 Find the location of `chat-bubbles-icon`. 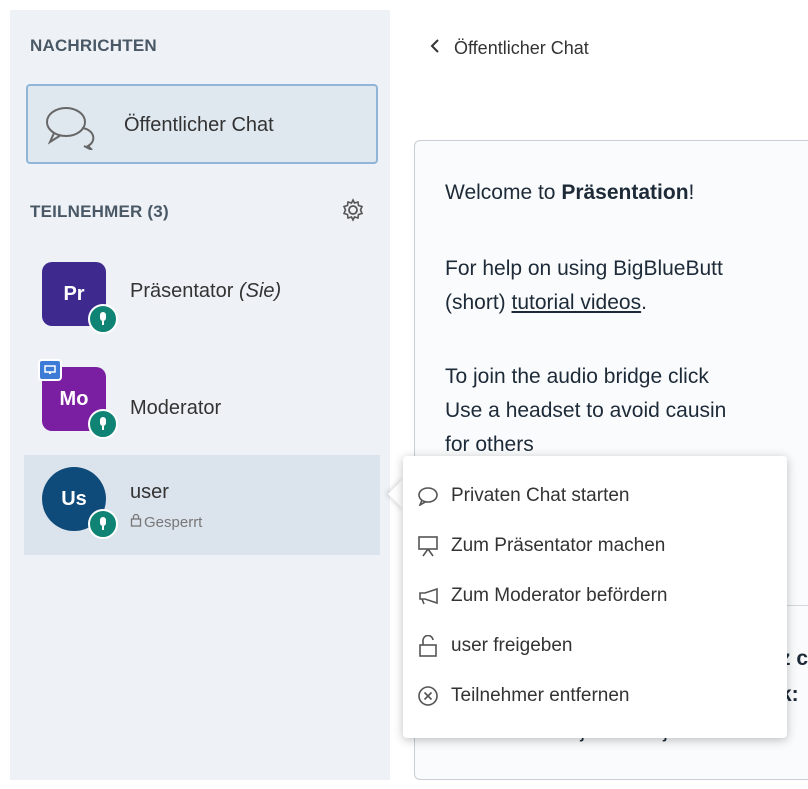

chat-bubbles-icon is located at coordinates (72, 128).